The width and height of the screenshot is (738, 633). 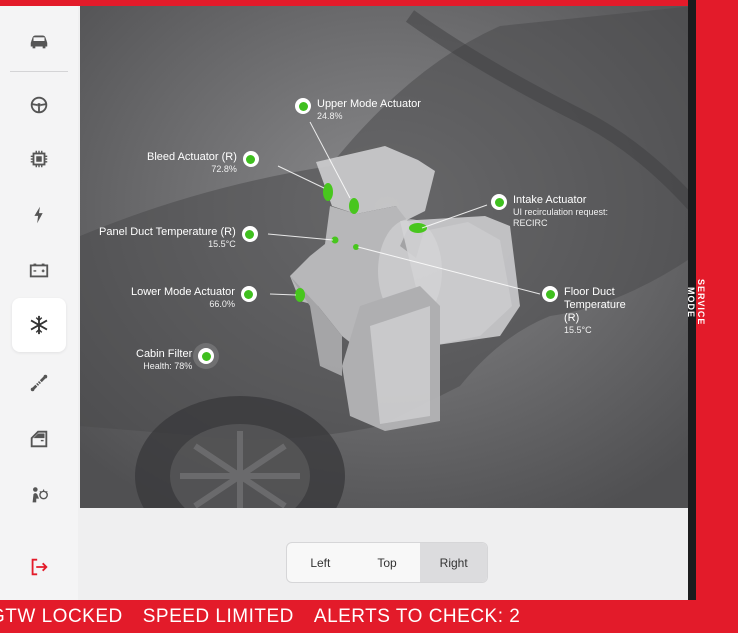 I want to click on nav-car, so click(x=39, y=41).